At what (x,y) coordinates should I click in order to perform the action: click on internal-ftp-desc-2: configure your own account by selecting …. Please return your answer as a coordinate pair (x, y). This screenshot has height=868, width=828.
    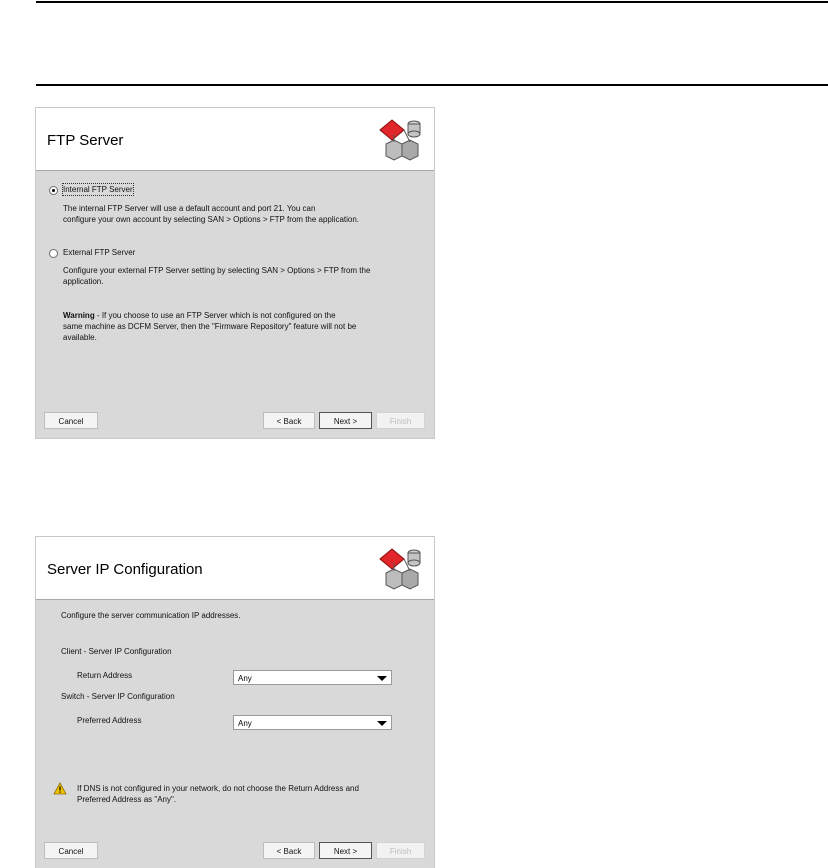
    Looking at the image, I should click on (211, 219).